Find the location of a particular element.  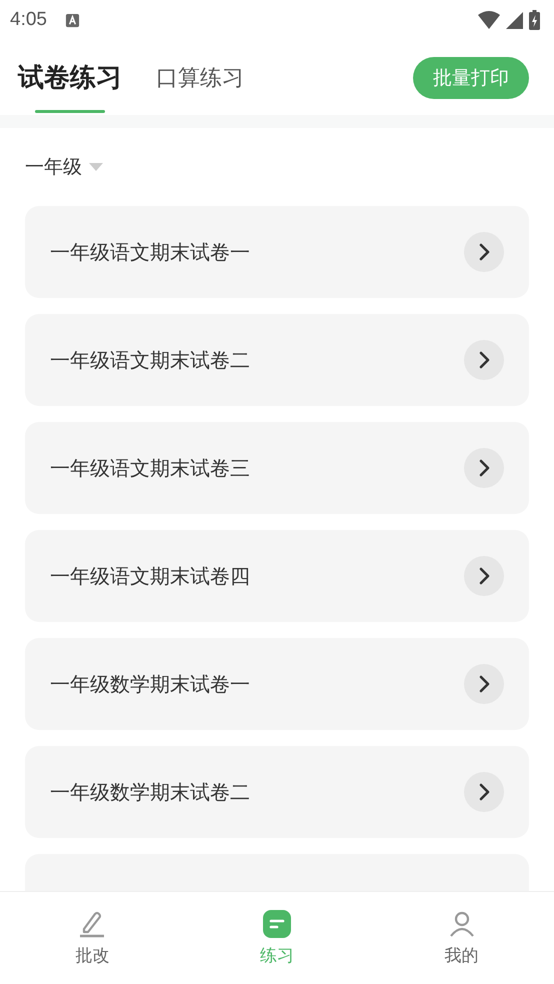

nav-tab-label: 批改 is located at coordinates (92, 955).